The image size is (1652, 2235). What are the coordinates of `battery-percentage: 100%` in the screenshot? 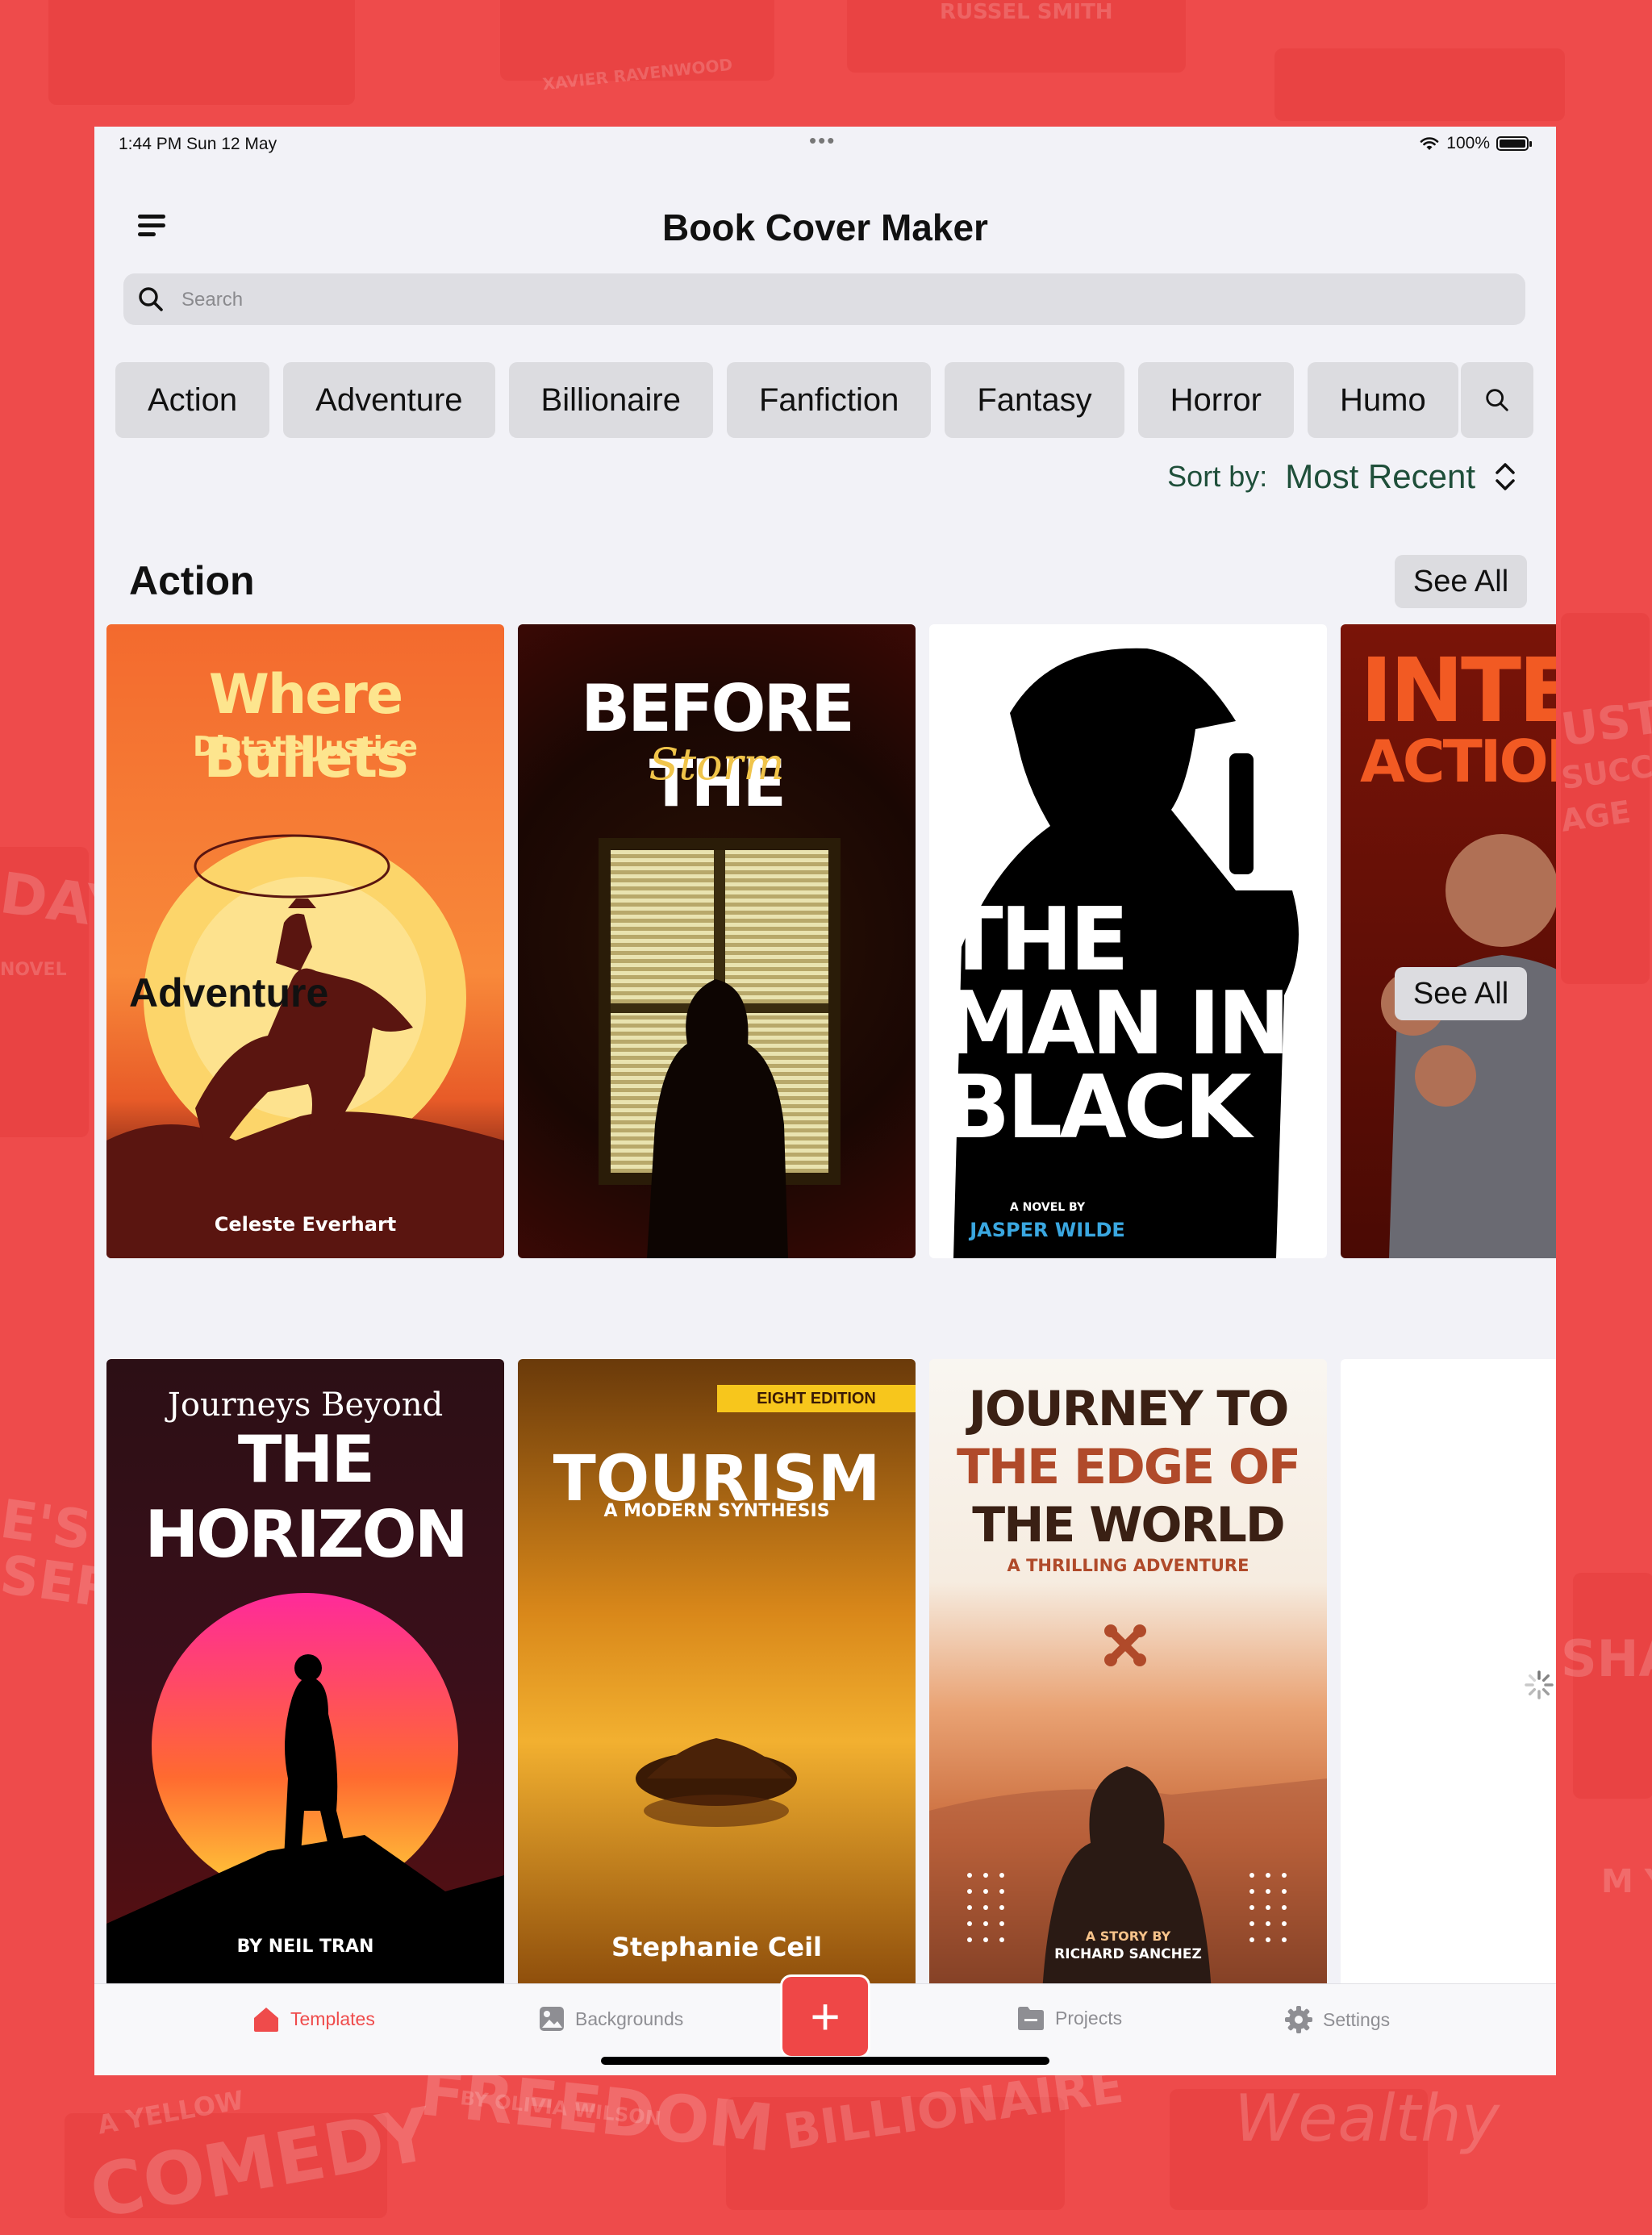 It's located at (1468, 143).